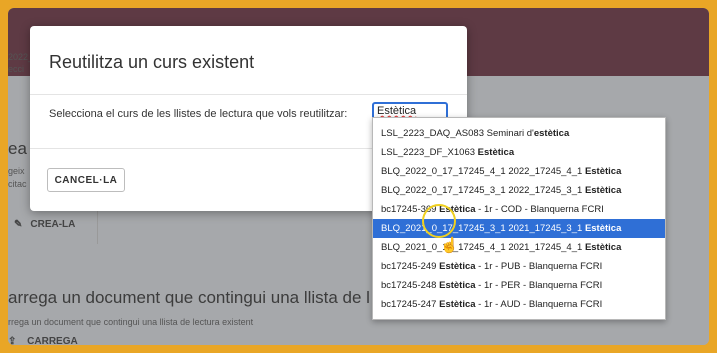 The image size is (717, 353). Describe the element at coordinates (439, 221) in the screenshot. I see `cursor-highlight-ring` at that location.